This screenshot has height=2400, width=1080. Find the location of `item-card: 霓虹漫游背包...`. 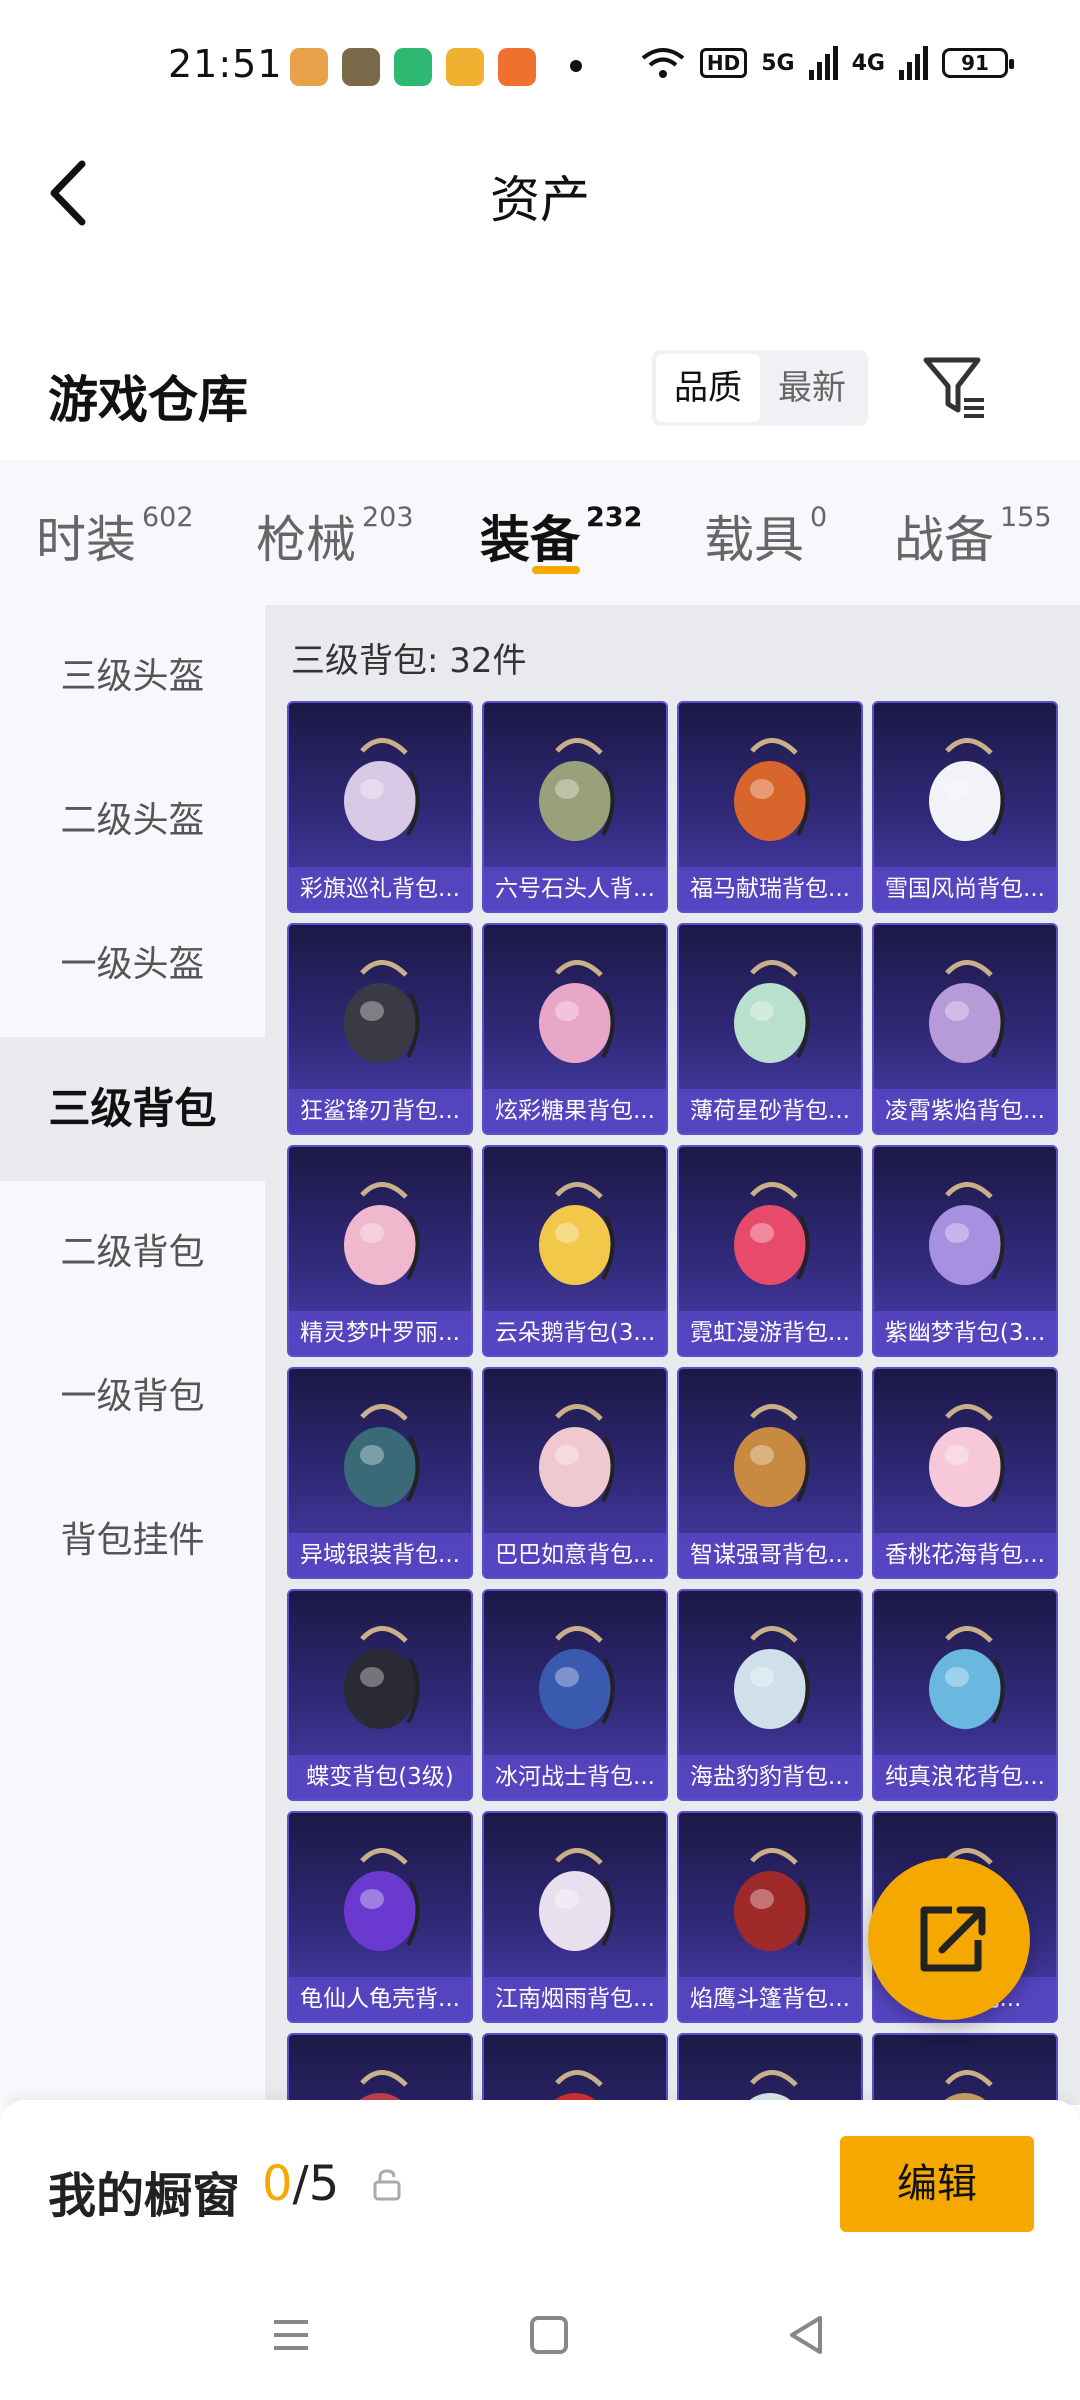

item-card: 霓虹漫游背包... is located at coordinates (770, 1251).